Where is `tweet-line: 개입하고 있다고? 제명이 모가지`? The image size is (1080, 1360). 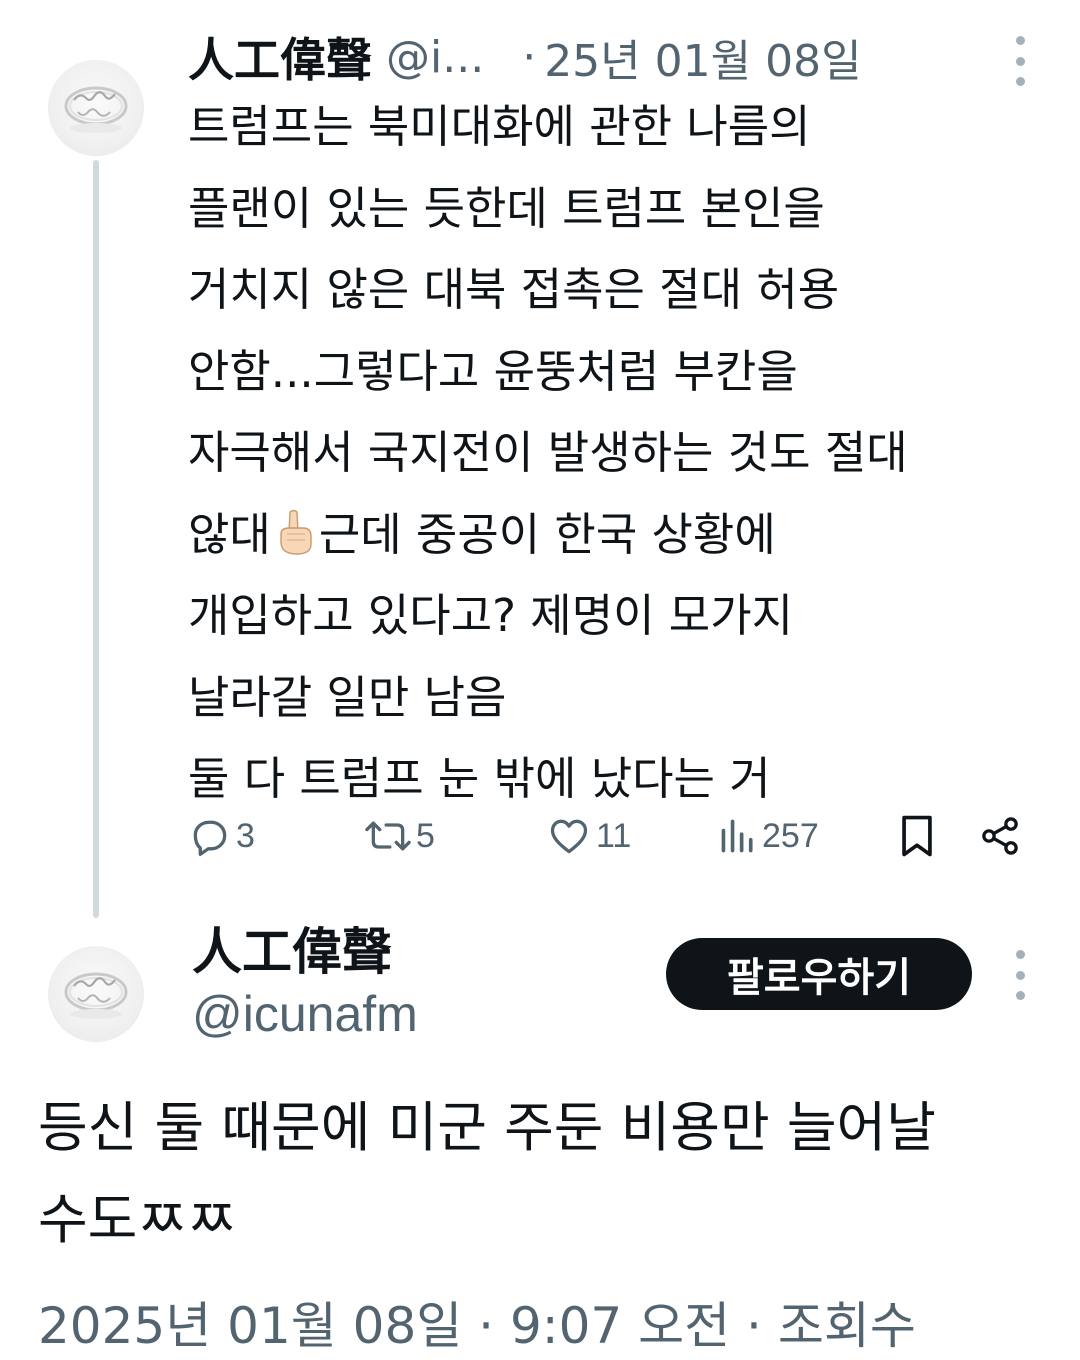
tweet-line: 개입하고 있다고? 제명이 모가지 is located at coordinates (490, 615).